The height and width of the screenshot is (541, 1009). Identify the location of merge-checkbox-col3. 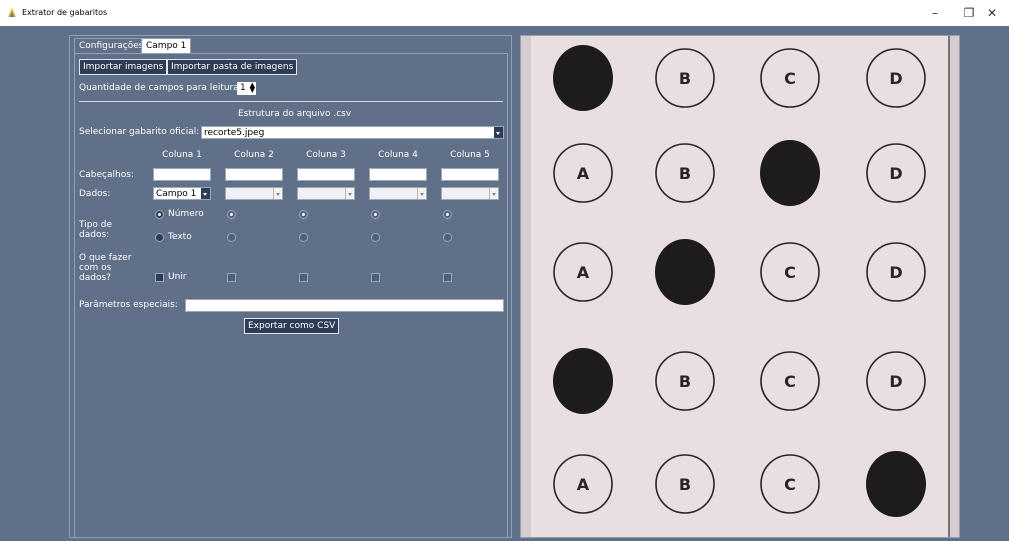
(303, 277).